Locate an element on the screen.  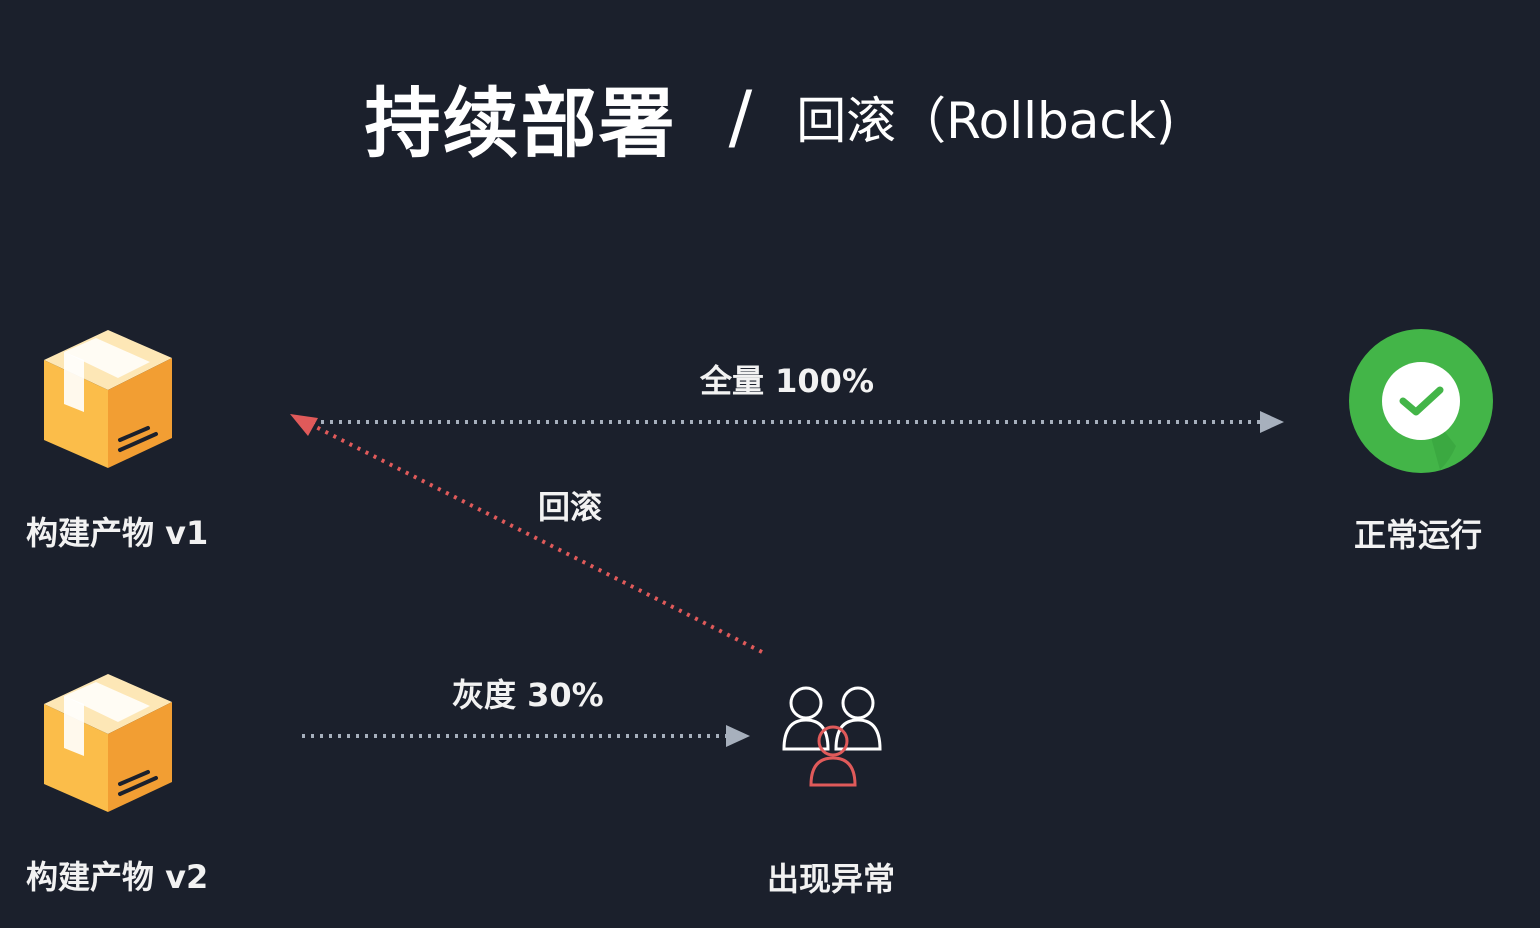
full-release-arrow is located at coordinates (798, 422).